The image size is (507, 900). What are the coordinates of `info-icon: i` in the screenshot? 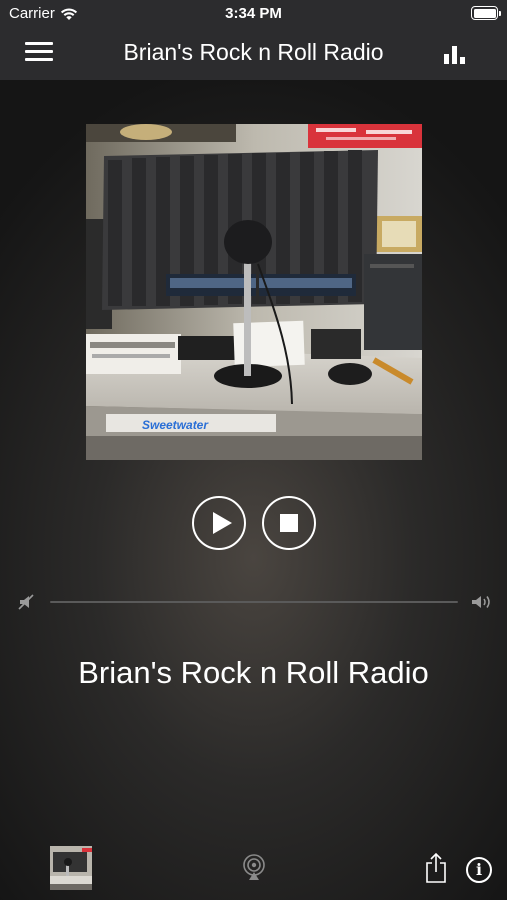 It's located at (479, 870).